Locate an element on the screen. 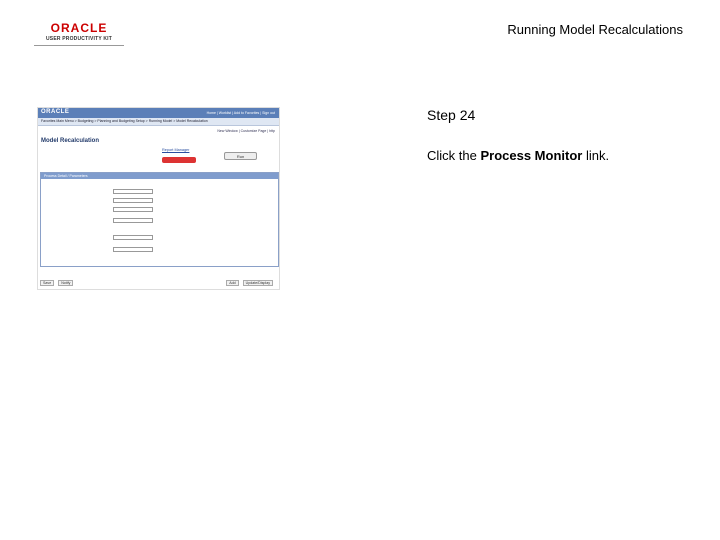  instruction-prefix: Click the is located at coordinates (454, 155).